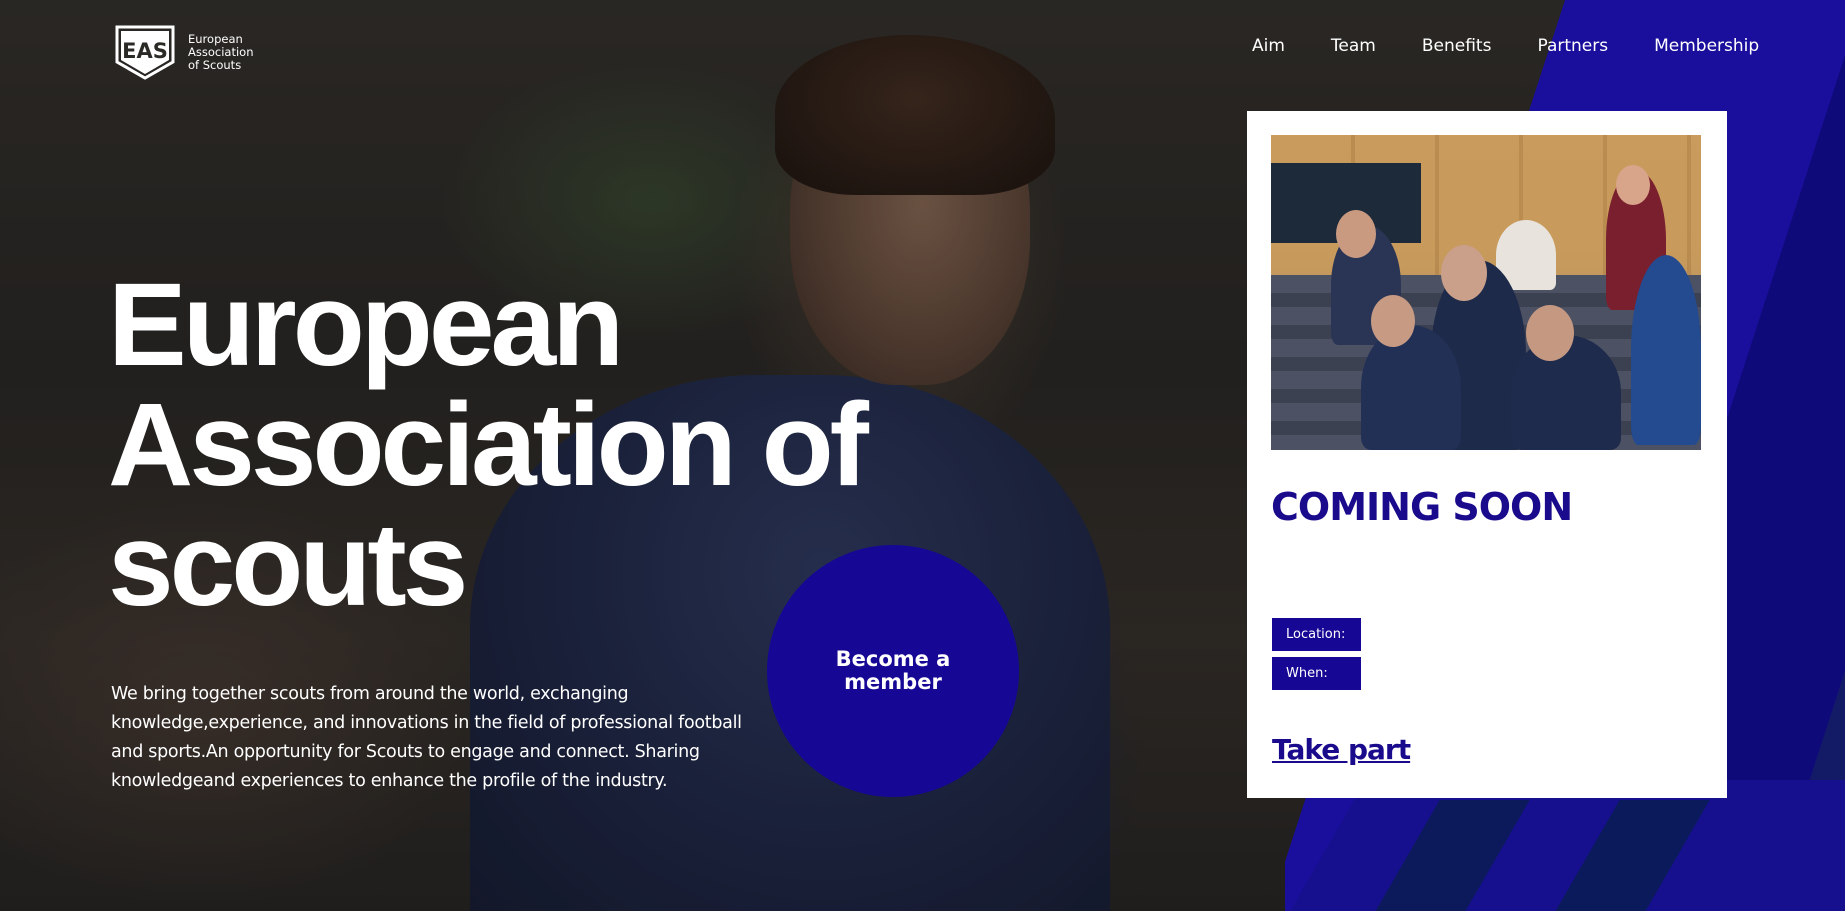 The width and height of the screenshot is (1845, 911). Describe the element at coordinates (366, 325) in the screenshot. I see `hero-title-line-1: European` at that location.